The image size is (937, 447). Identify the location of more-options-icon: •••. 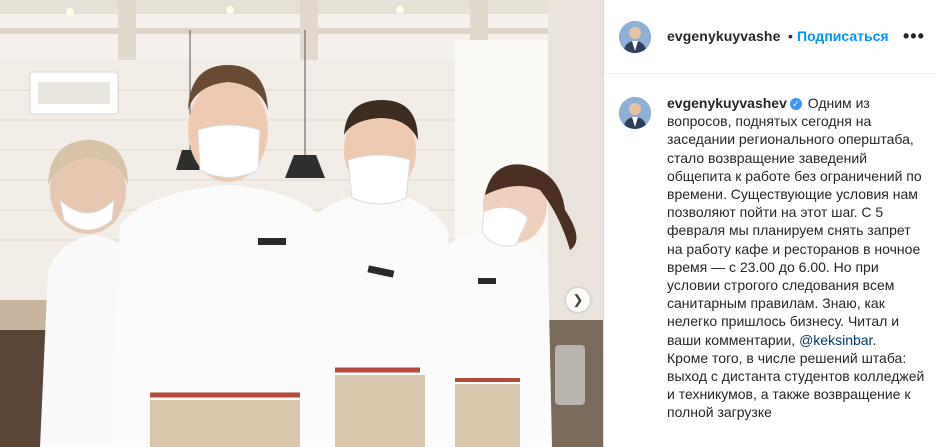
(914, 36).